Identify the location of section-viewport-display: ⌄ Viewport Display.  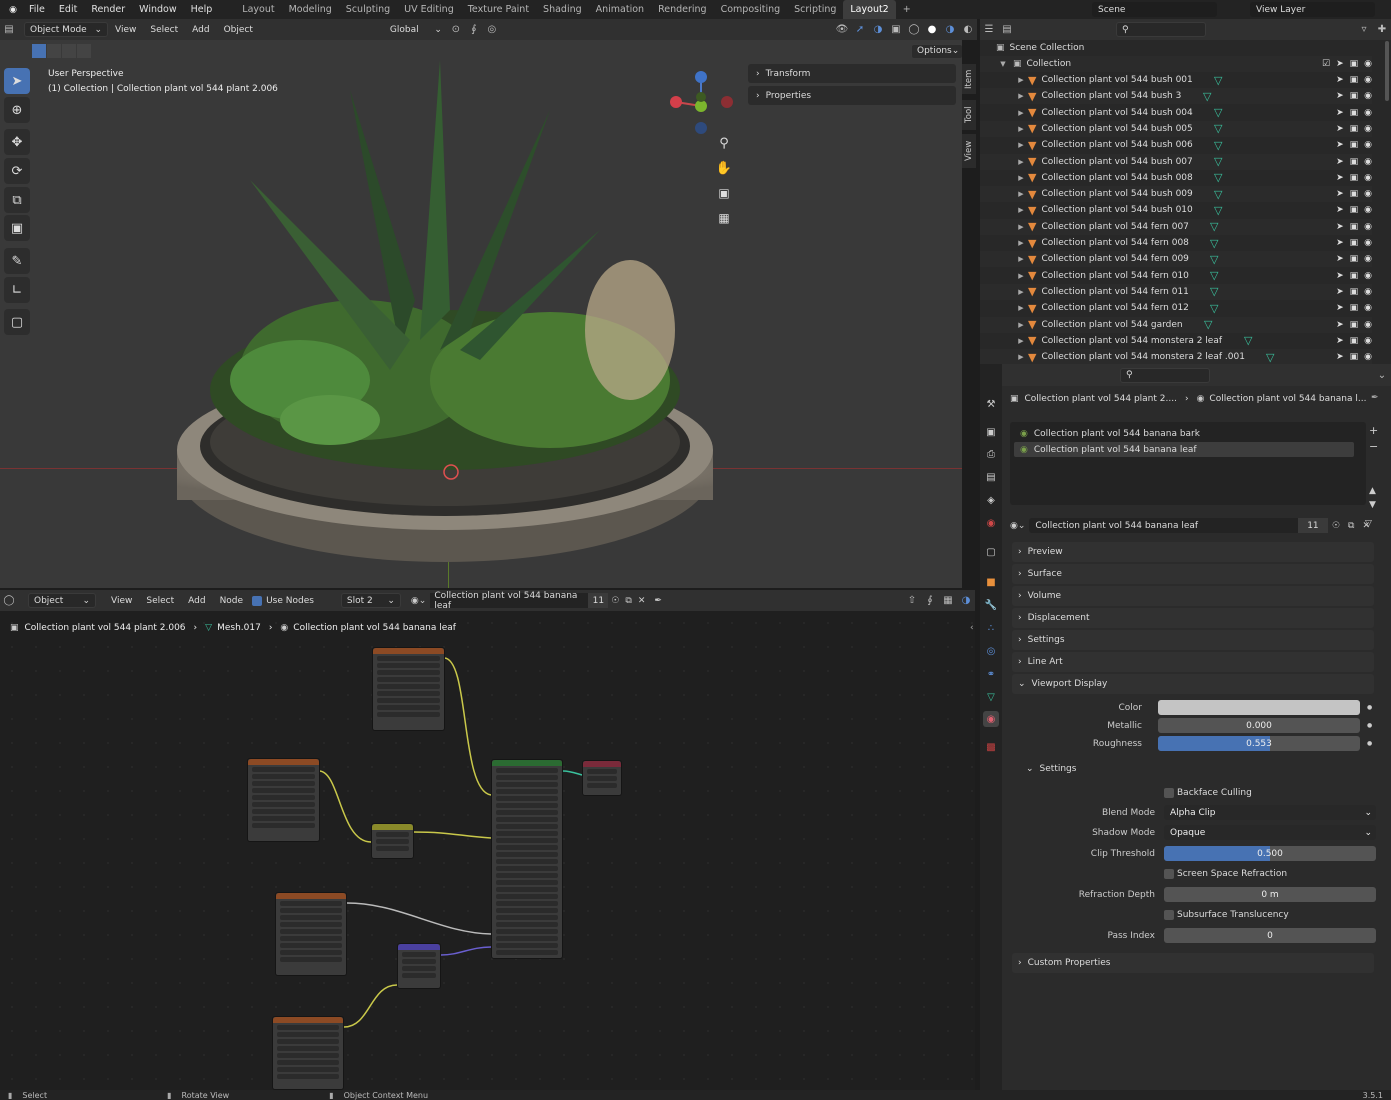
(1193, 684).